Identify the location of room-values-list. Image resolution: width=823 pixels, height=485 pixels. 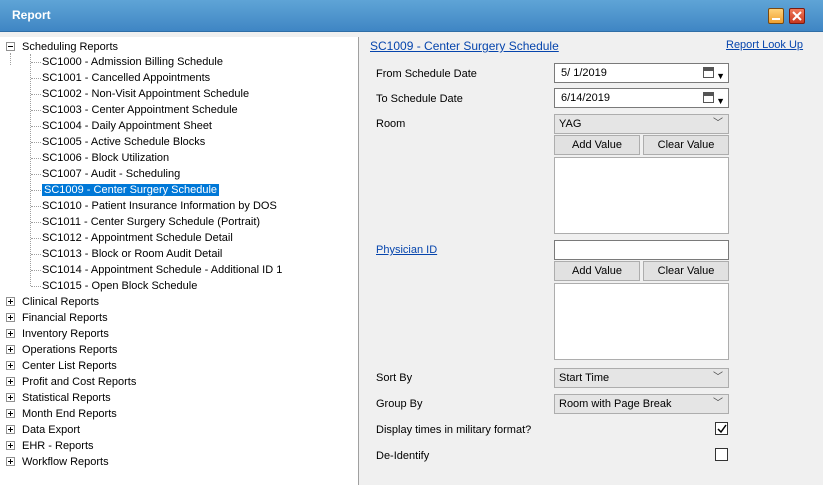
(641, 195).